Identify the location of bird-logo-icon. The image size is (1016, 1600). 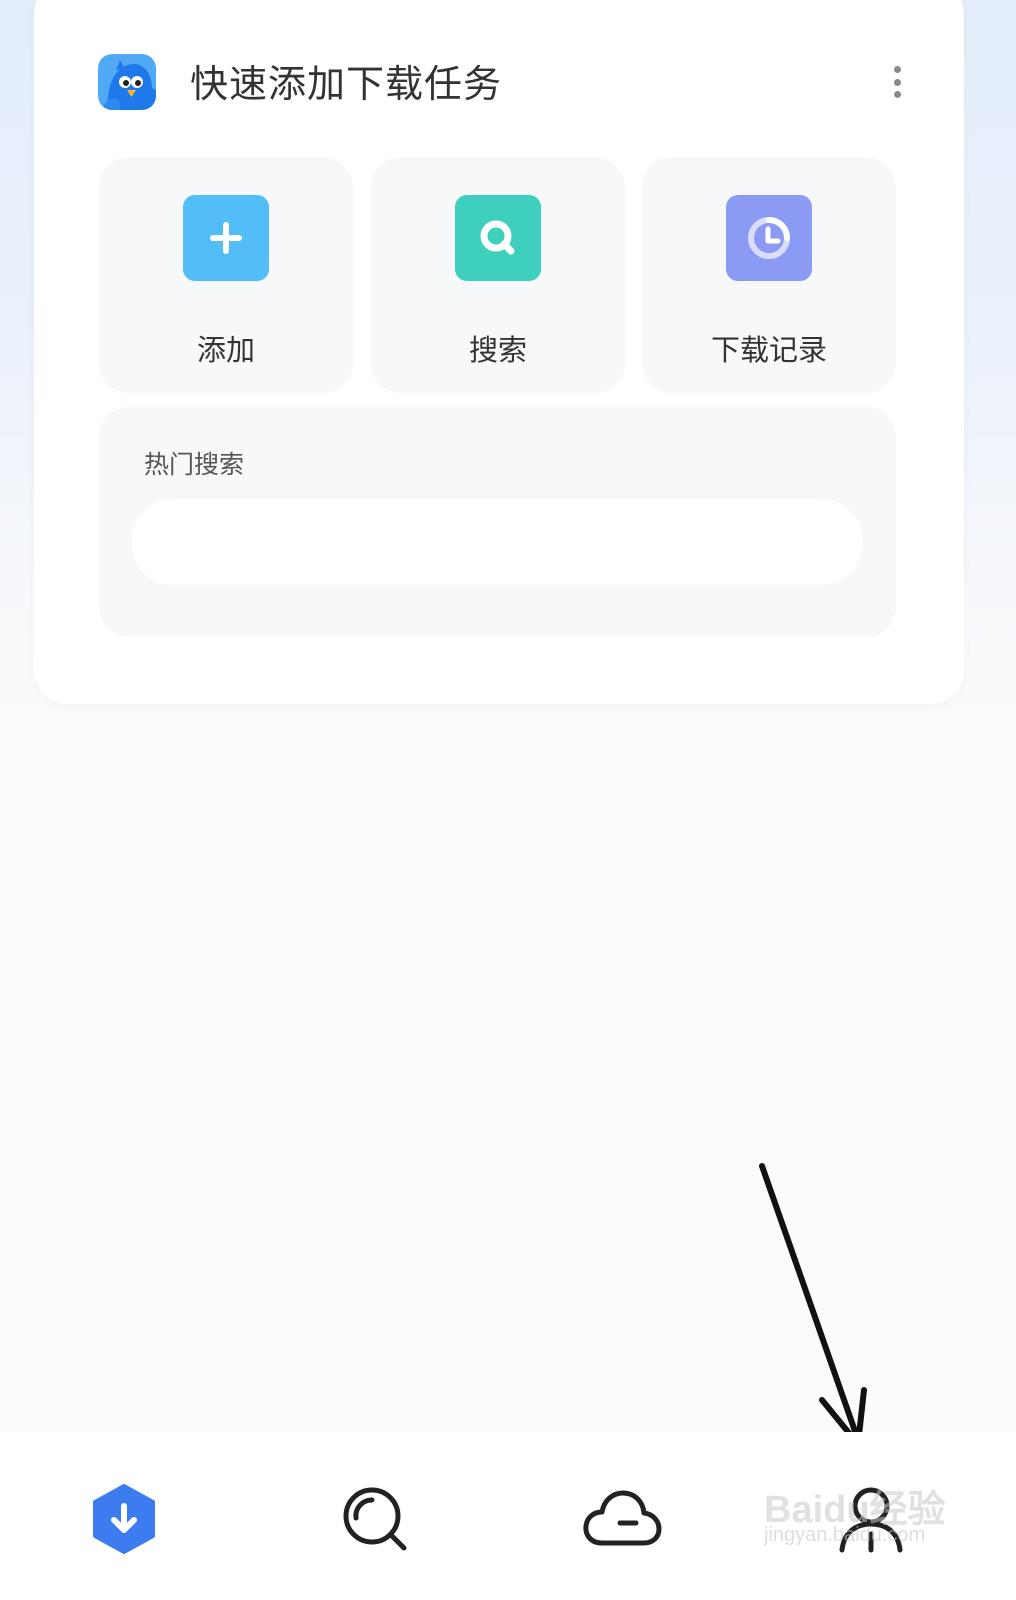
(127, 82).